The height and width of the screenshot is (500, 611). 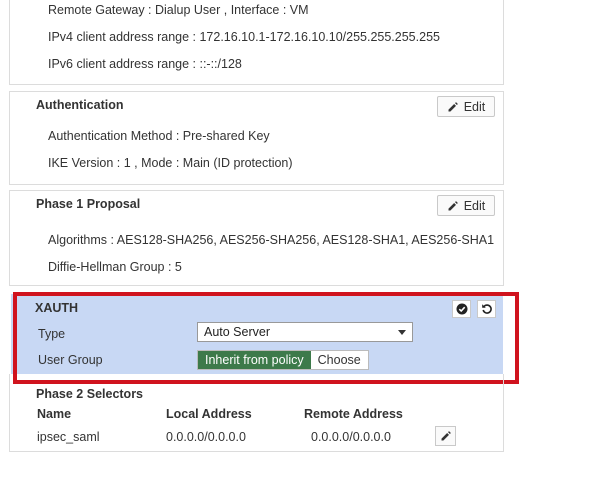 I want to click on name-header: Name, so click(x=54, y=414).